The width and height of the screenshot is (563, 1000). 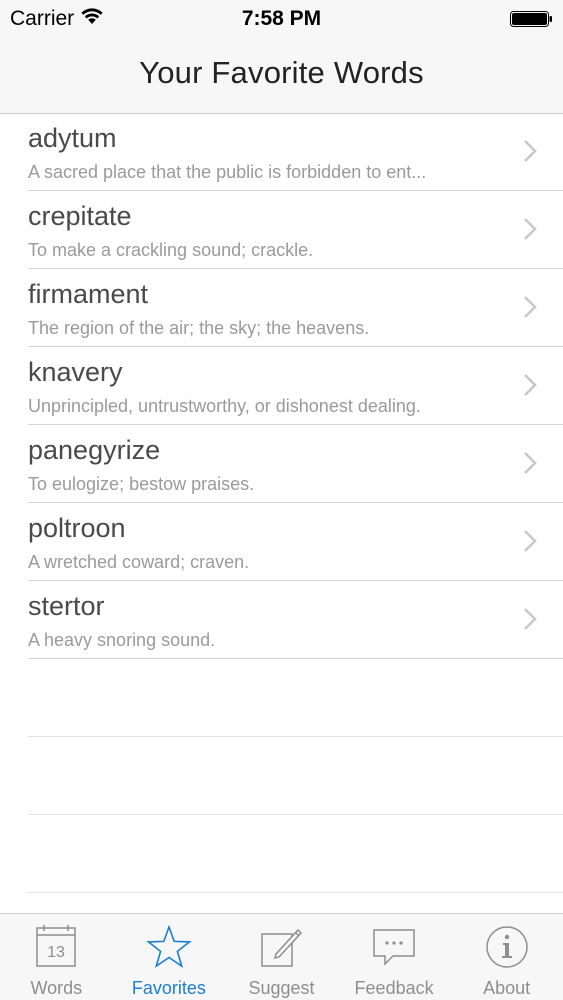 I want to click on definition-label: To make a crackling sound; crackle., so click(x=171, y=250).